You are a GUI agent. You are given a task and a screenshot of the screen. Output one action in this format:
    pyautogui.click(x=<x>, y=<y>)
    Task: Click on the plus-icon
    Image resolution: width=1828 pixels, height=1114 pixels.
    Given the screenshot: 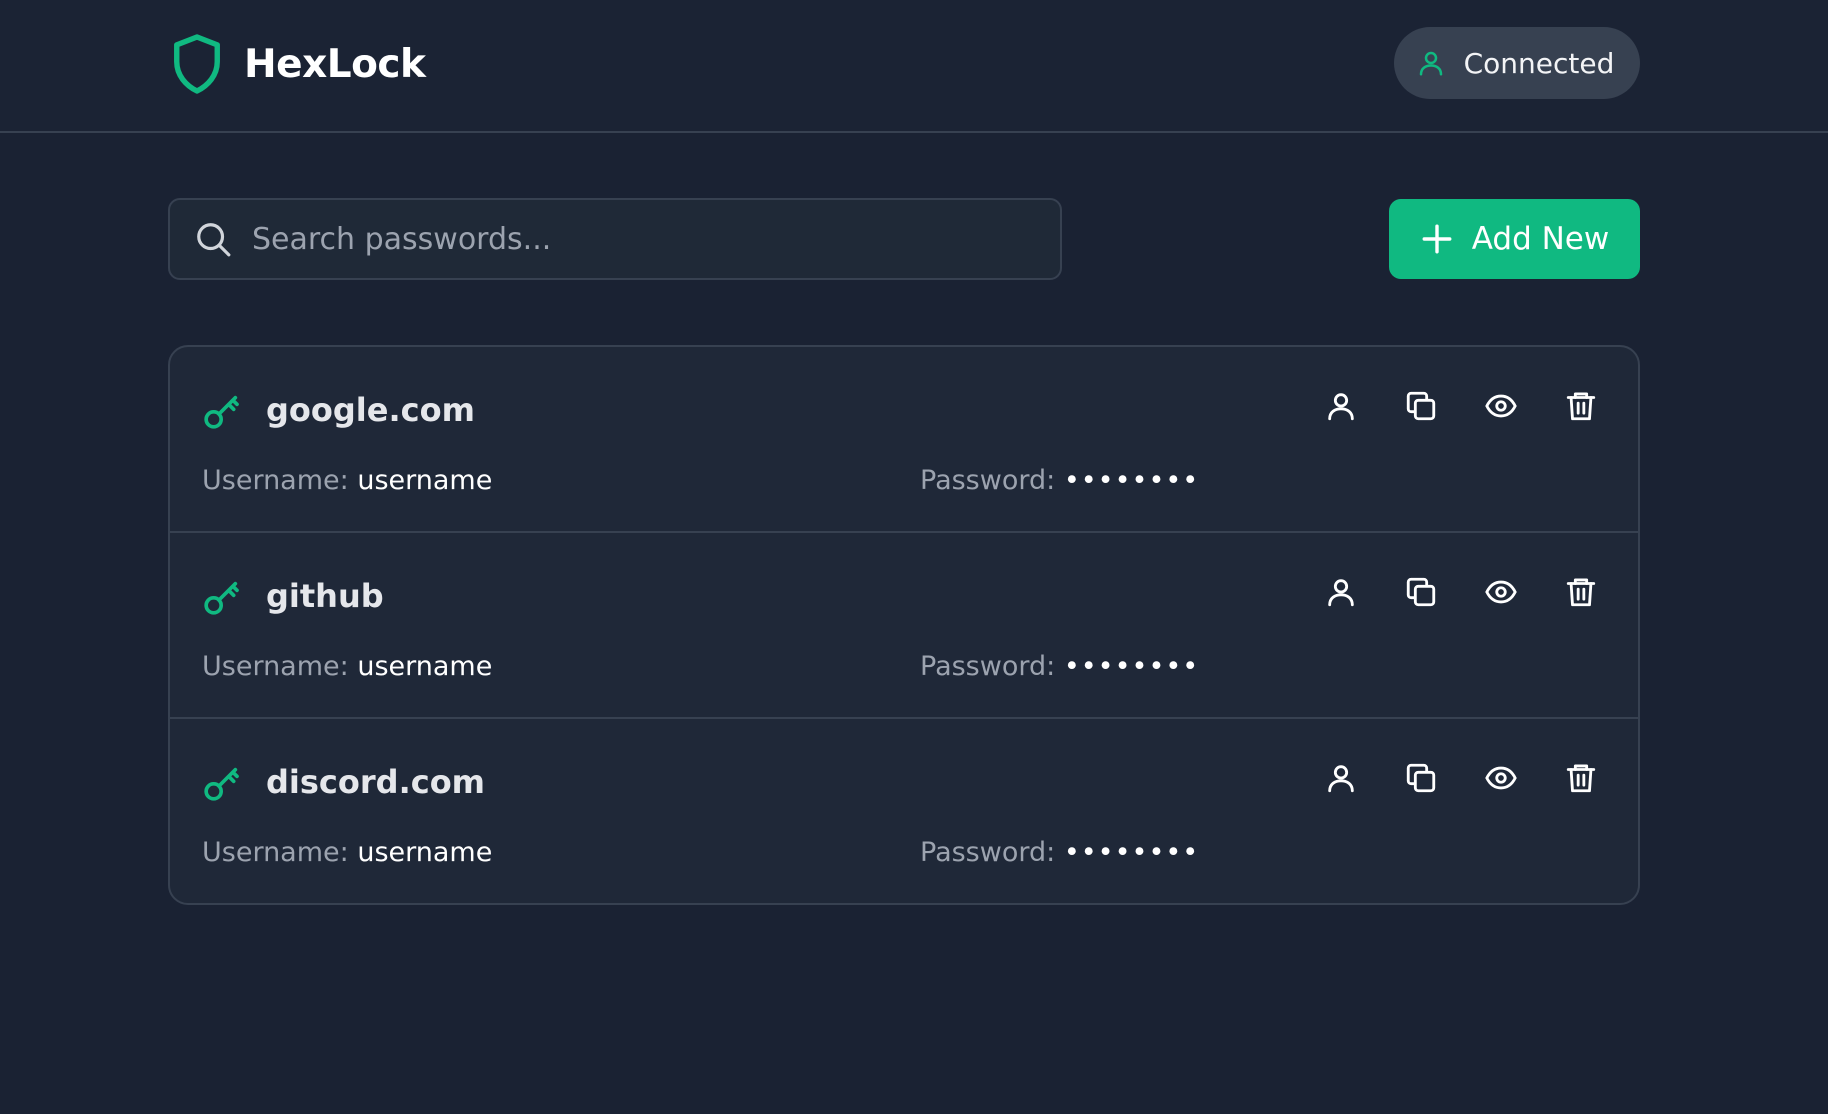 What is the action you would take?
    pyautogui.click(x=1437, y=239)
    